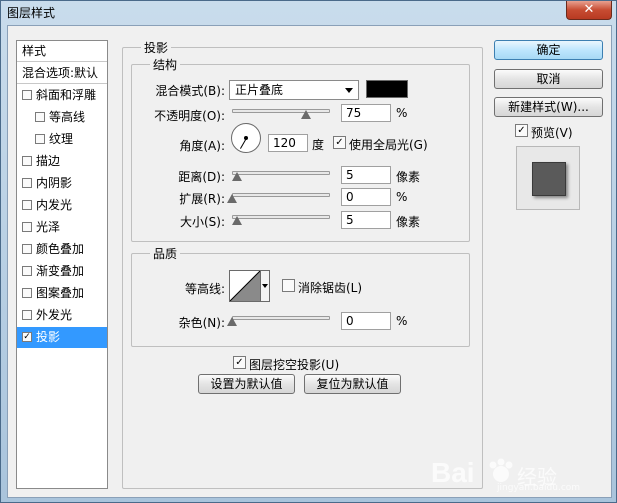  Describe the element at coordinates (366, 321) in the screenshot. I see `noise-input: 0` at that location.